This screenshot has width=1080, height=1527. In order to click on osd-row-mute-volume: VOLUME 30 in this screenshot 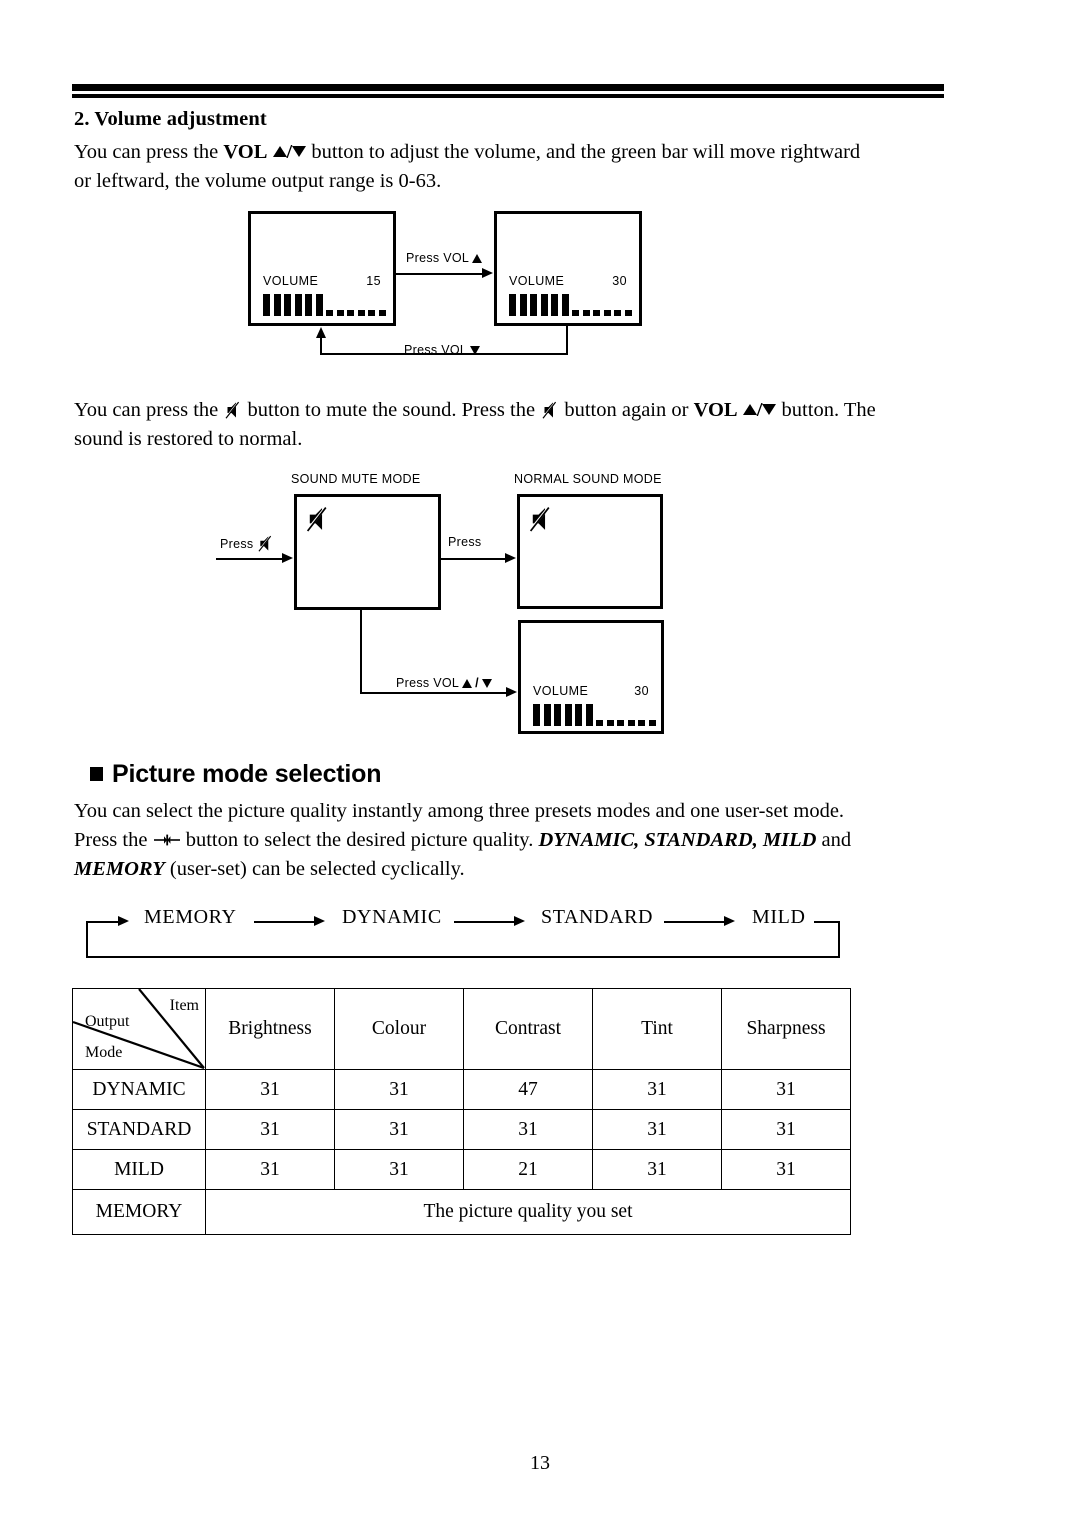, I will do `click(591, 691)`.